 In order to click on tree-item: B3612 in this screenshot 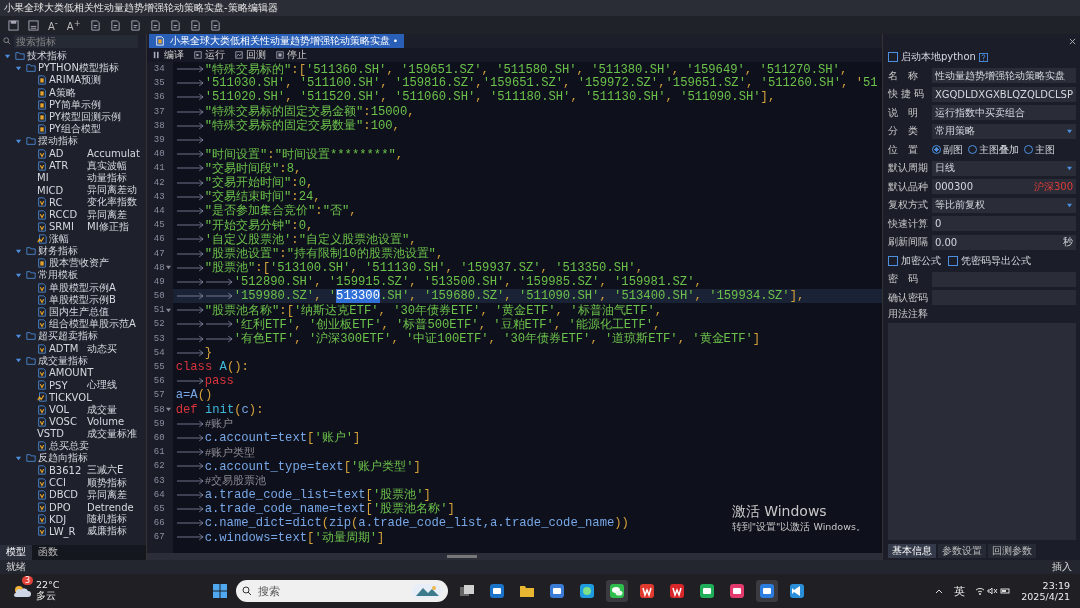, I will do `click(66, 470)`.